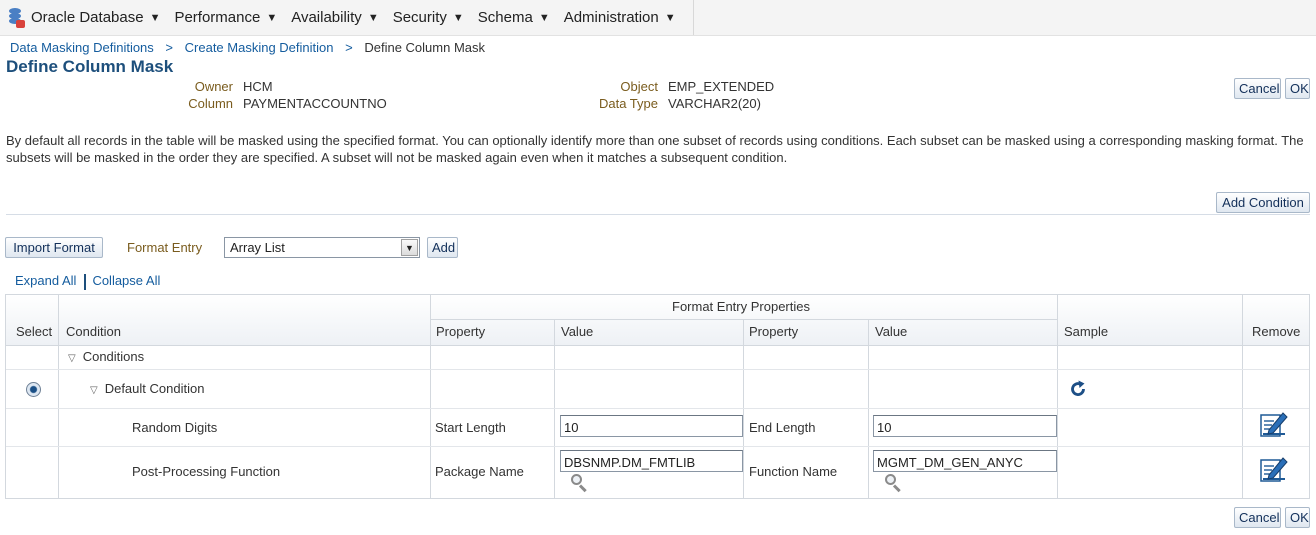 The image size is (1316, 535). Describe the element at coordinates (639, 86) in the screenshot. I see `object-label: Object` at that location.